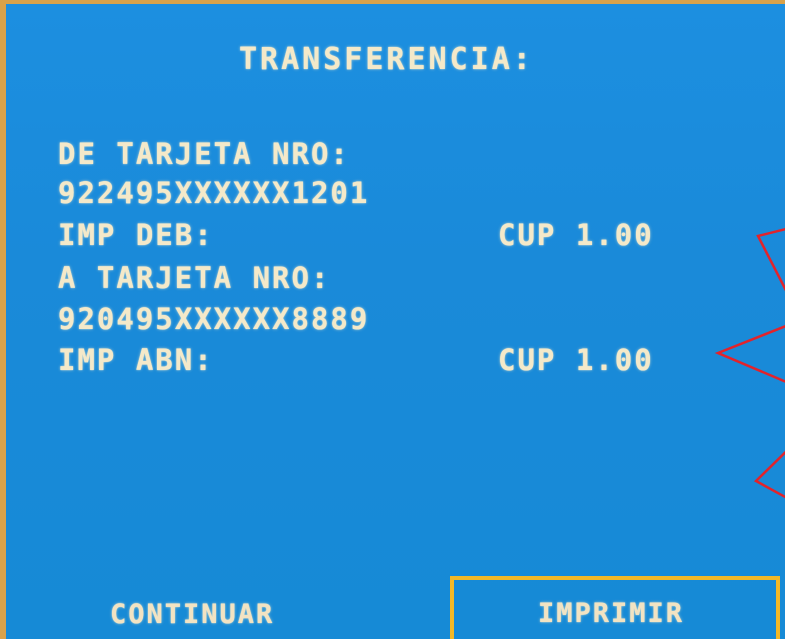 This screenshot has height=639, width=785. What do you see at coordinates (611, 613) in the screenshot?
I see `print-button-label: IMPRIMIR` at bounding box center [611, 613].